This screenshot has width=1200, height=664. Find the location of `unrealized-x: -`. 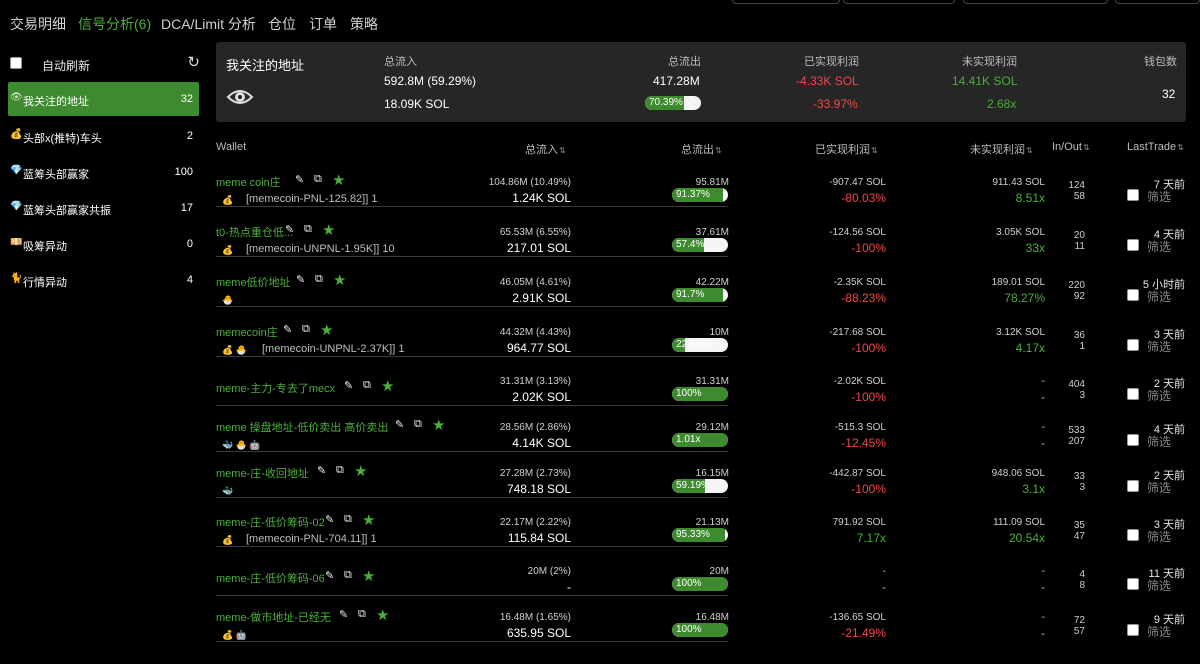

unrealized-x: - is located at coordinates (1043, 443).